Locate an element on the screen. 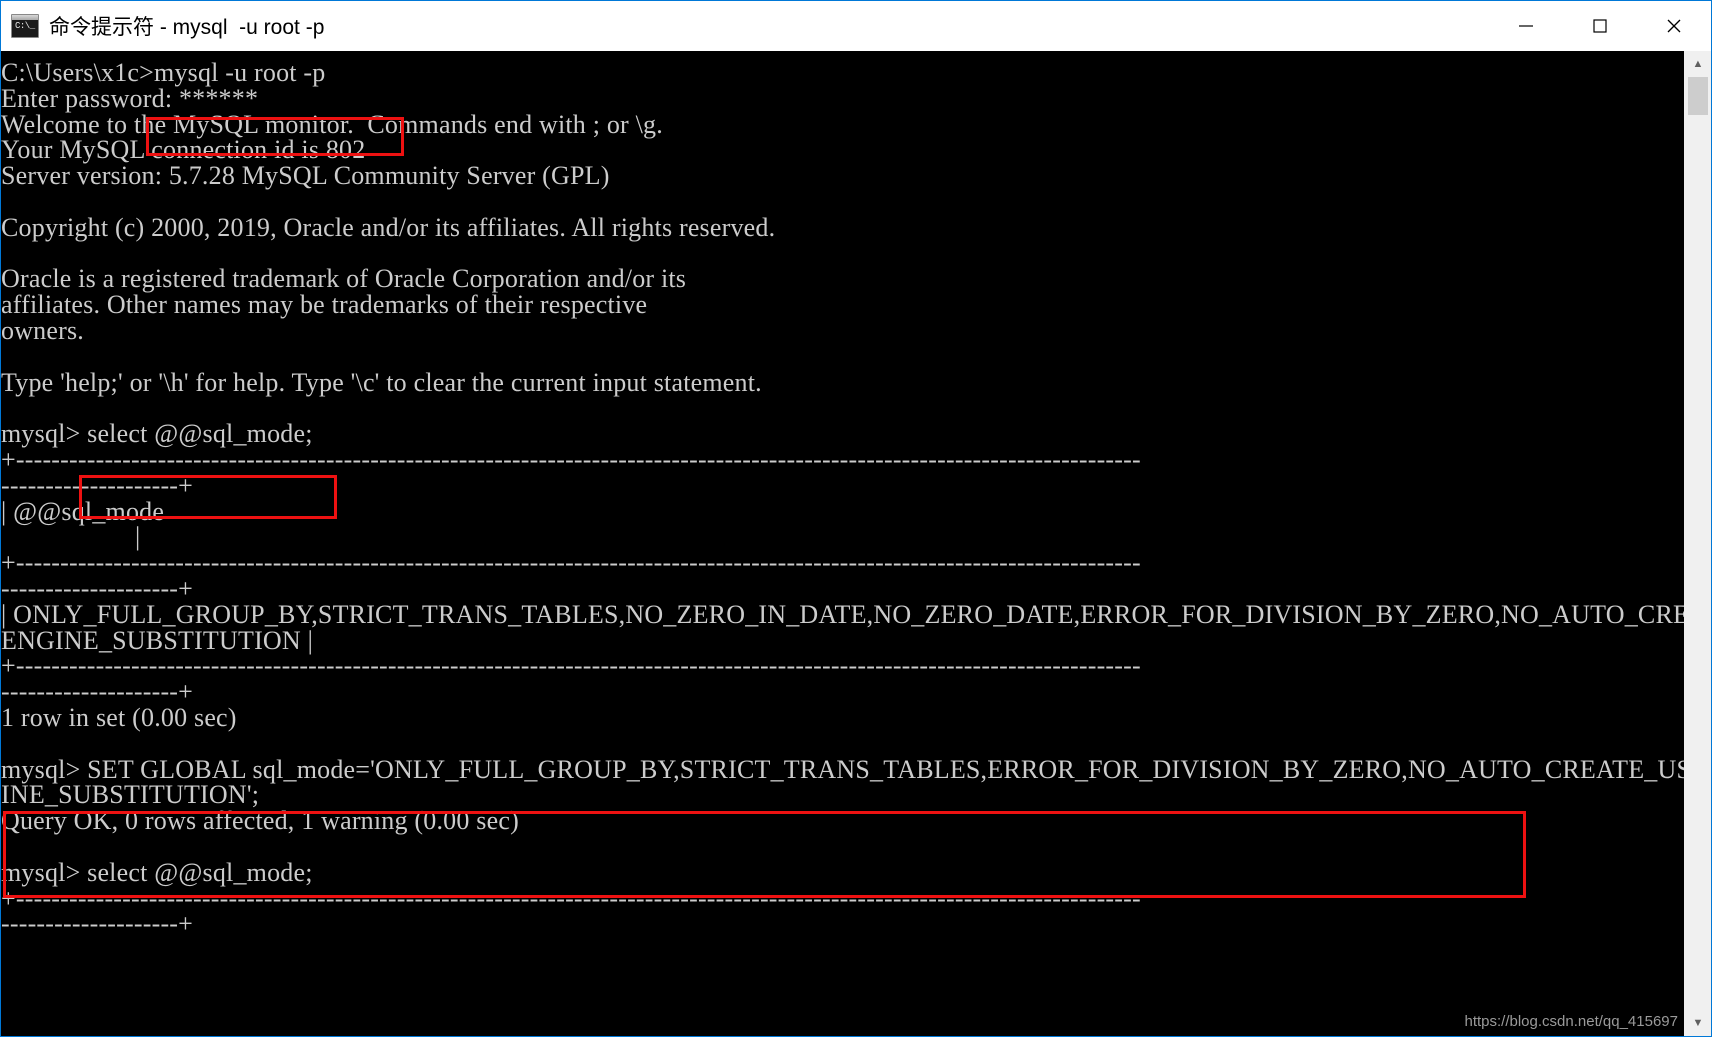  scrollbar-thumb is located at coordinates (1698, 96).